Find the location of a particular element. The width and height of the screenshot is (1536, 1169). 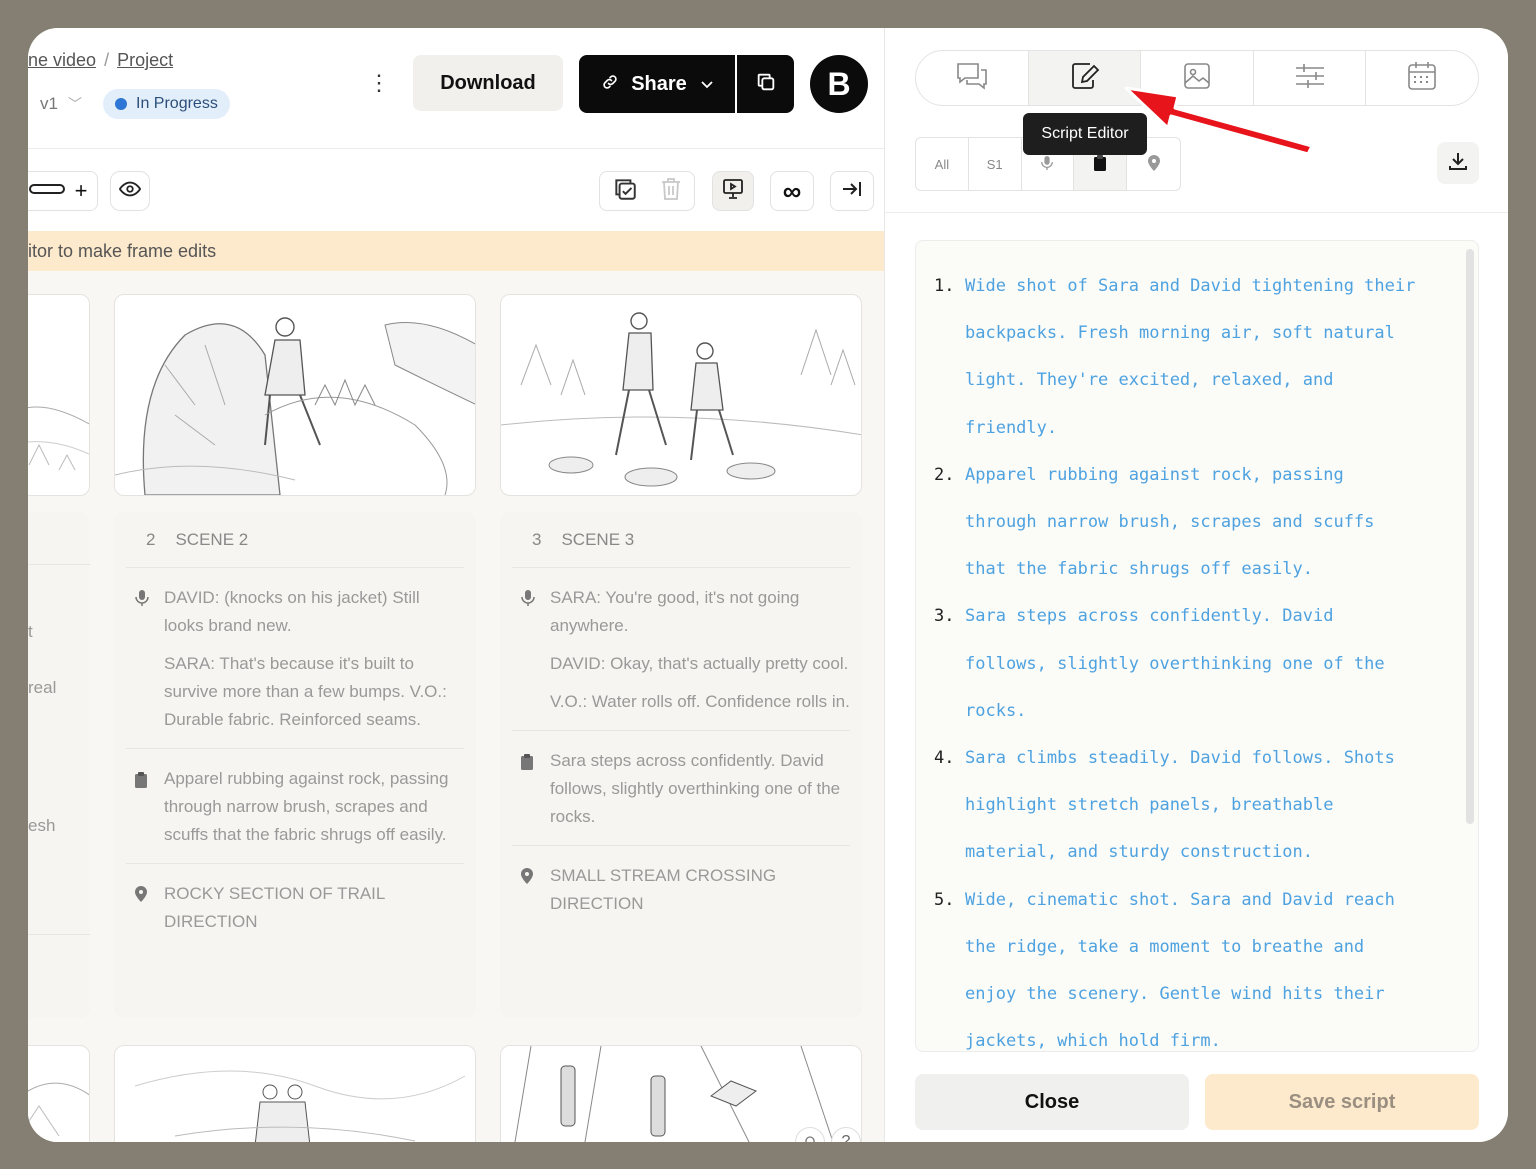

present-button is located at coordinates (733, 191).